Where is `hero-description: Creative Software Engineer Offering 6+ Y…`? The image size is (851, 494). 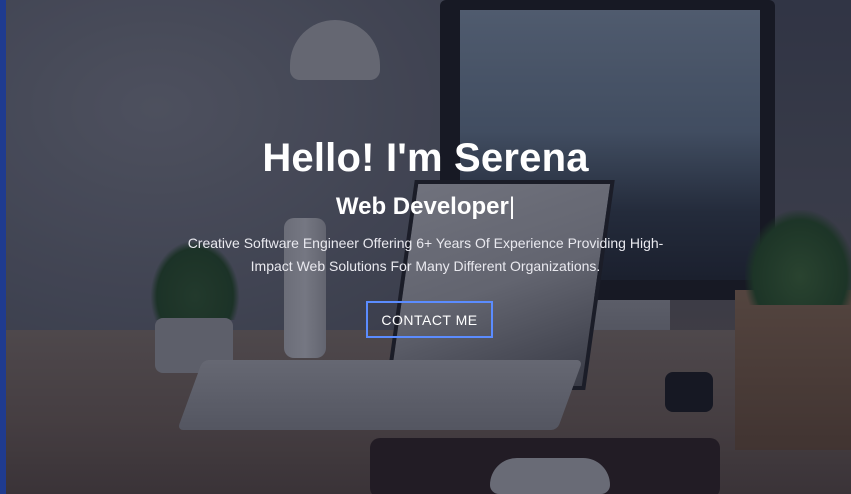
hero-description: Creative Software Engineer Offering 6+ Y… is located at coordinates (425, 254).